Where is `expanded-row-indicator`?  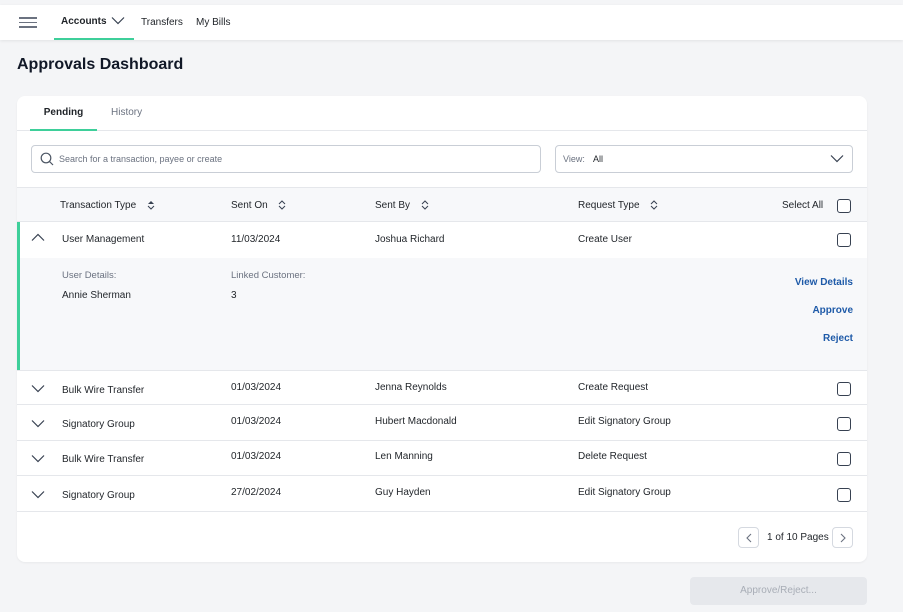 expanded-row-indicator is located at coordinates (18, 296).